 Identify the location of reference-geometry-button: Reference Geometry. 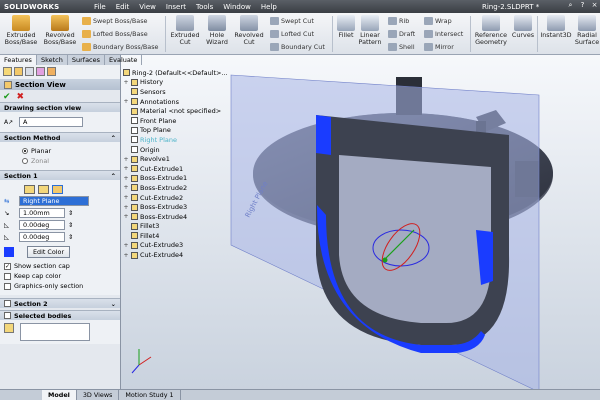
(491, 30).